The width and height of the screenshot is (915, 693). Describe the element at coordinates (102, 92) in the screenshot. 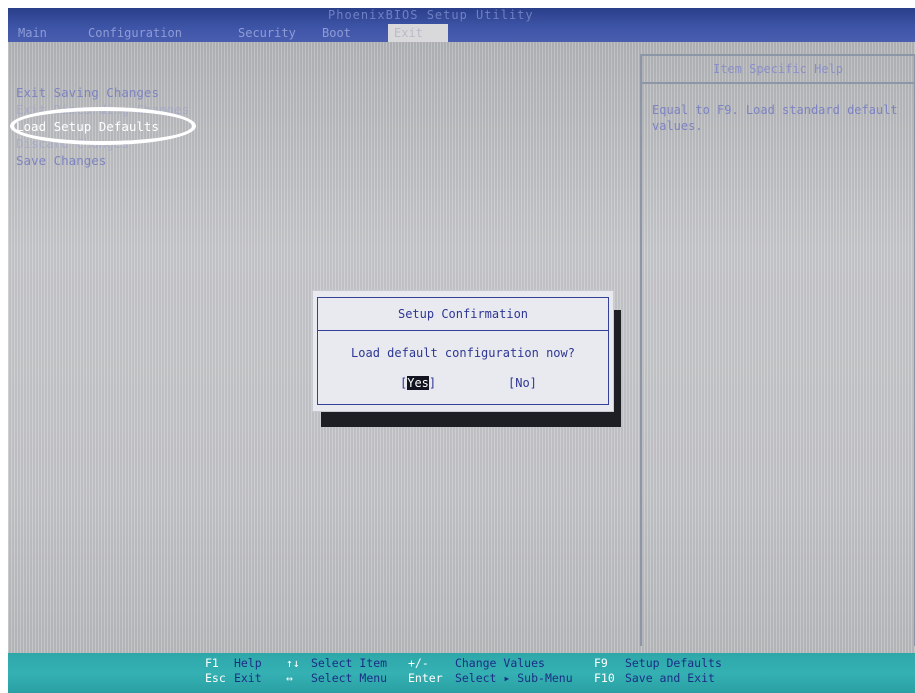

I see `option-exit-saving-changes: Exit Saving Changes` at that location.